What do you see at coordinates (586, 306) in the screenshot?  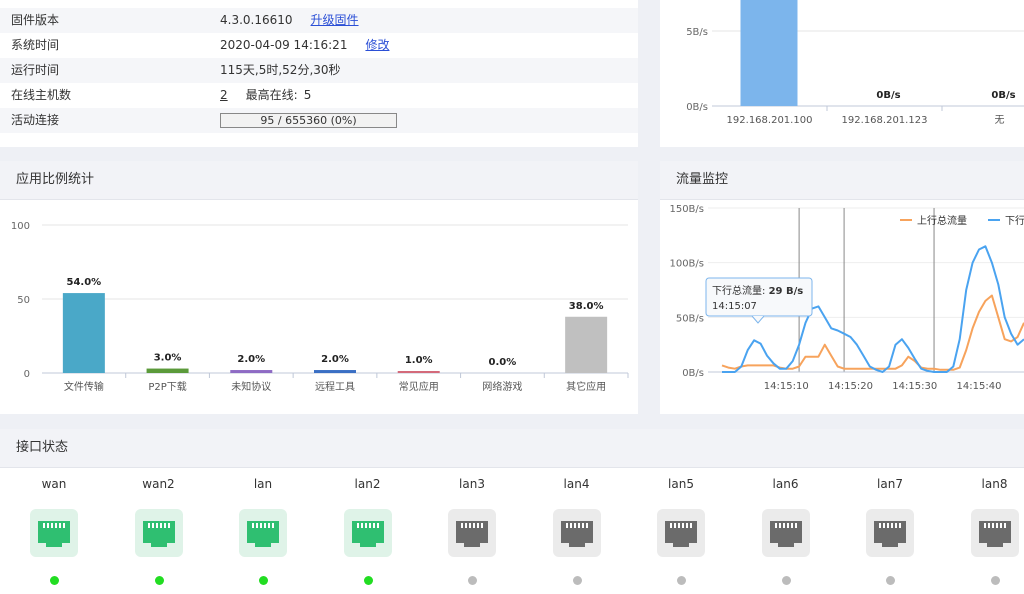 I see `bar-value-label: 38.0%` at bounding box center [586, 306].